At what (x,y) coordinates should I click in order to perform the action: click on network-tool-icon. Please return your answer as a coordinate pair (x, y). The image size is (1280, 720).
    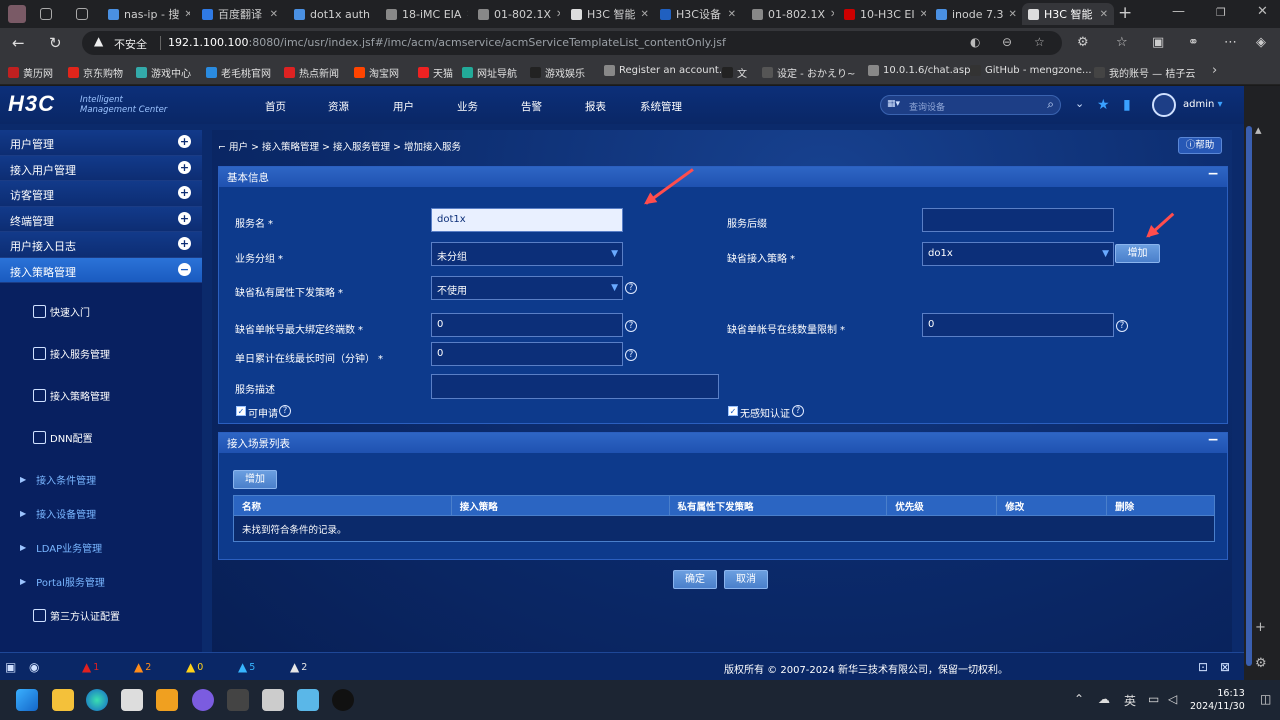
    Looking at the image, I should click on (273, 700).